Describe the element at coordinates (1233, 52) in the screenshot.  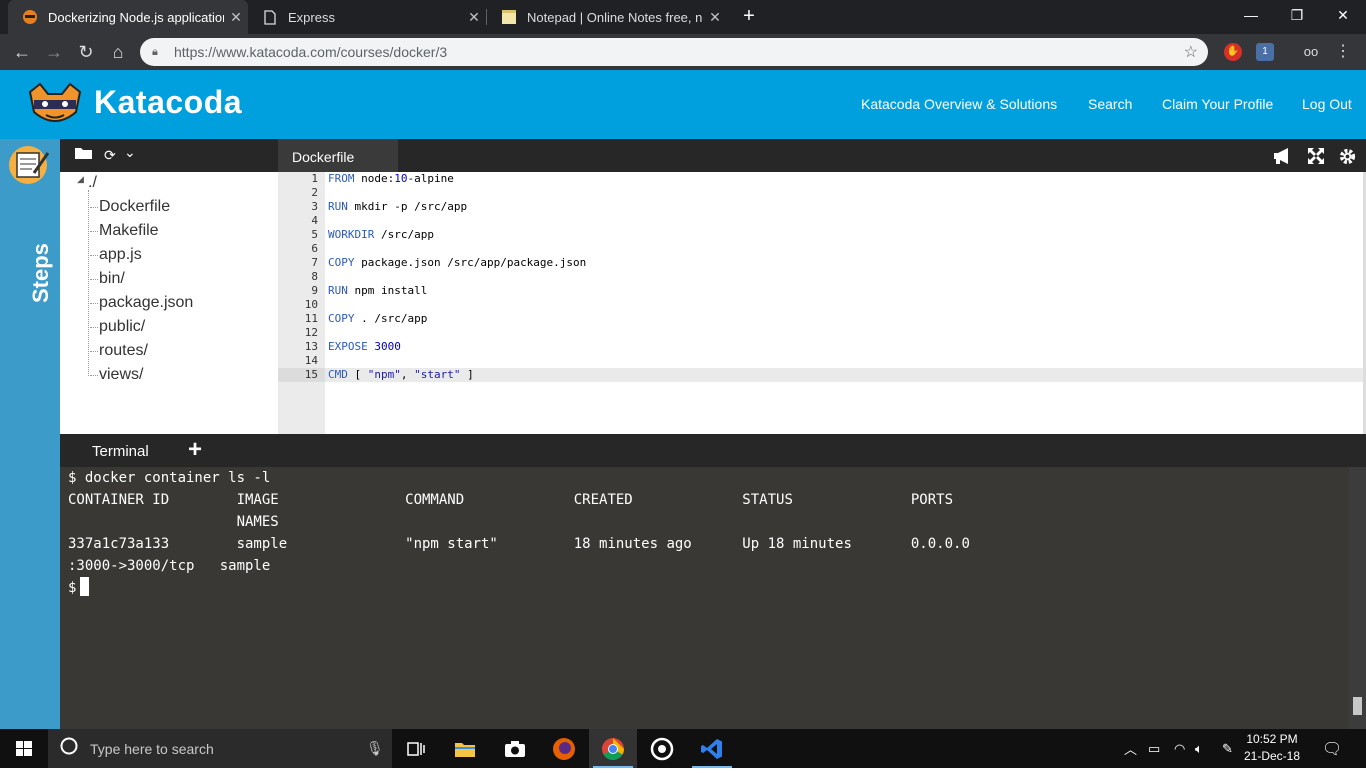
I see `adblock-extension-icon: ✋` at that location.